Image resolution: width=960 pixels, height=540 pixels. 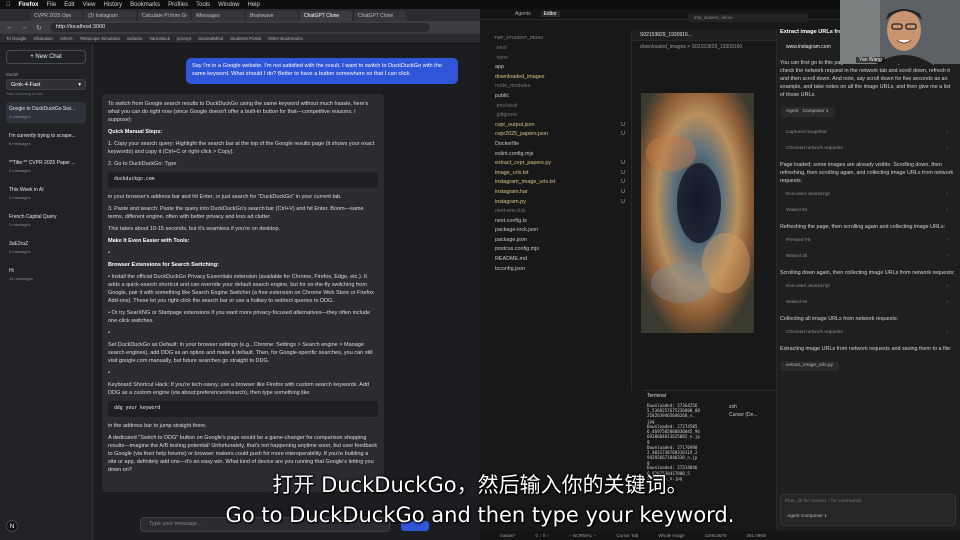 I want to click on file-item: tsconfig.json, so click(x=555, y=270).